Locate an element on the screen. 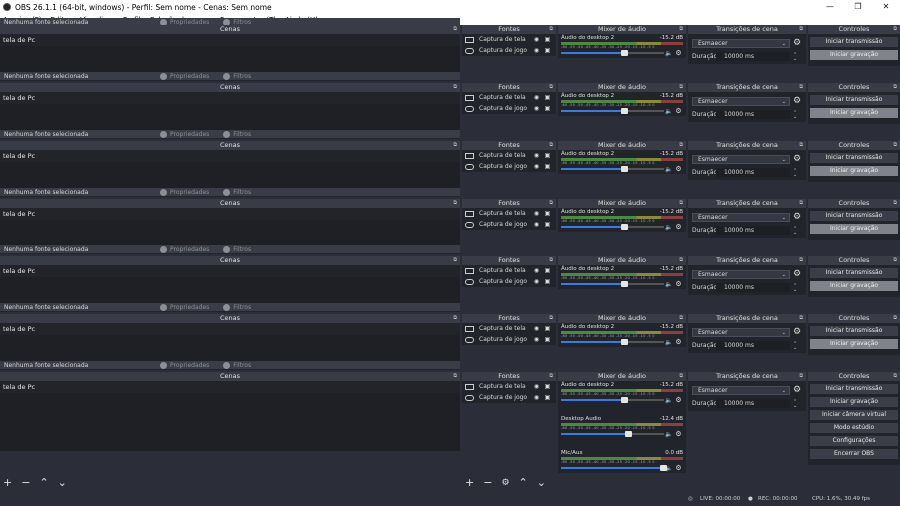 This screenshot has width=900, height=506. add-icon: + is located at coordinates (469, 482).